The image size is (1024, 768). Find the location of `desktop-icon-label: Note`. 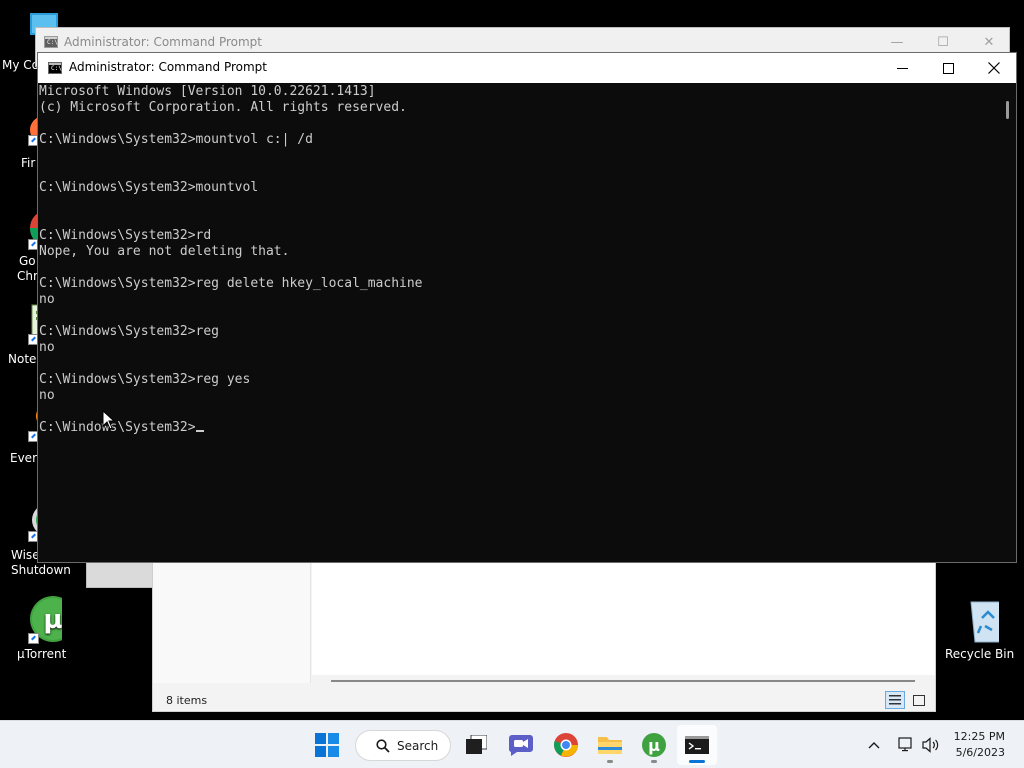

desktop-icon-label: Note is located at coordinates (22, 359).